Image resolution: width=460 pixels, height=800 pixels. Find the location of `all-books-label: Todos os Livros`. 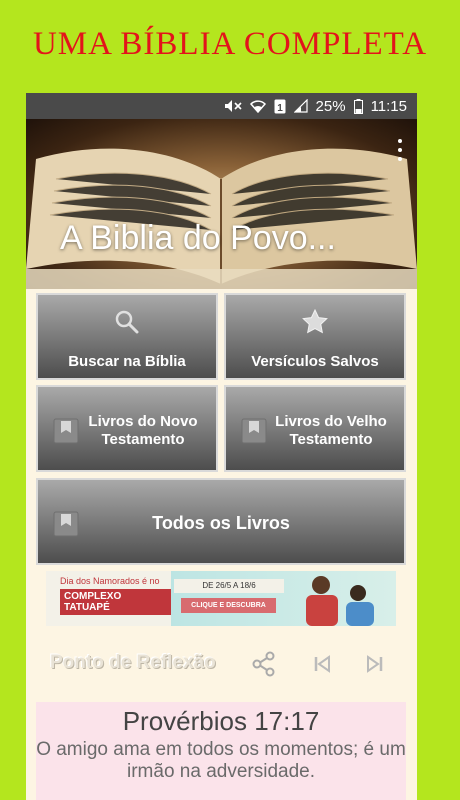

all-books-label: Todos os Livros is located at coordinates (221, 523).